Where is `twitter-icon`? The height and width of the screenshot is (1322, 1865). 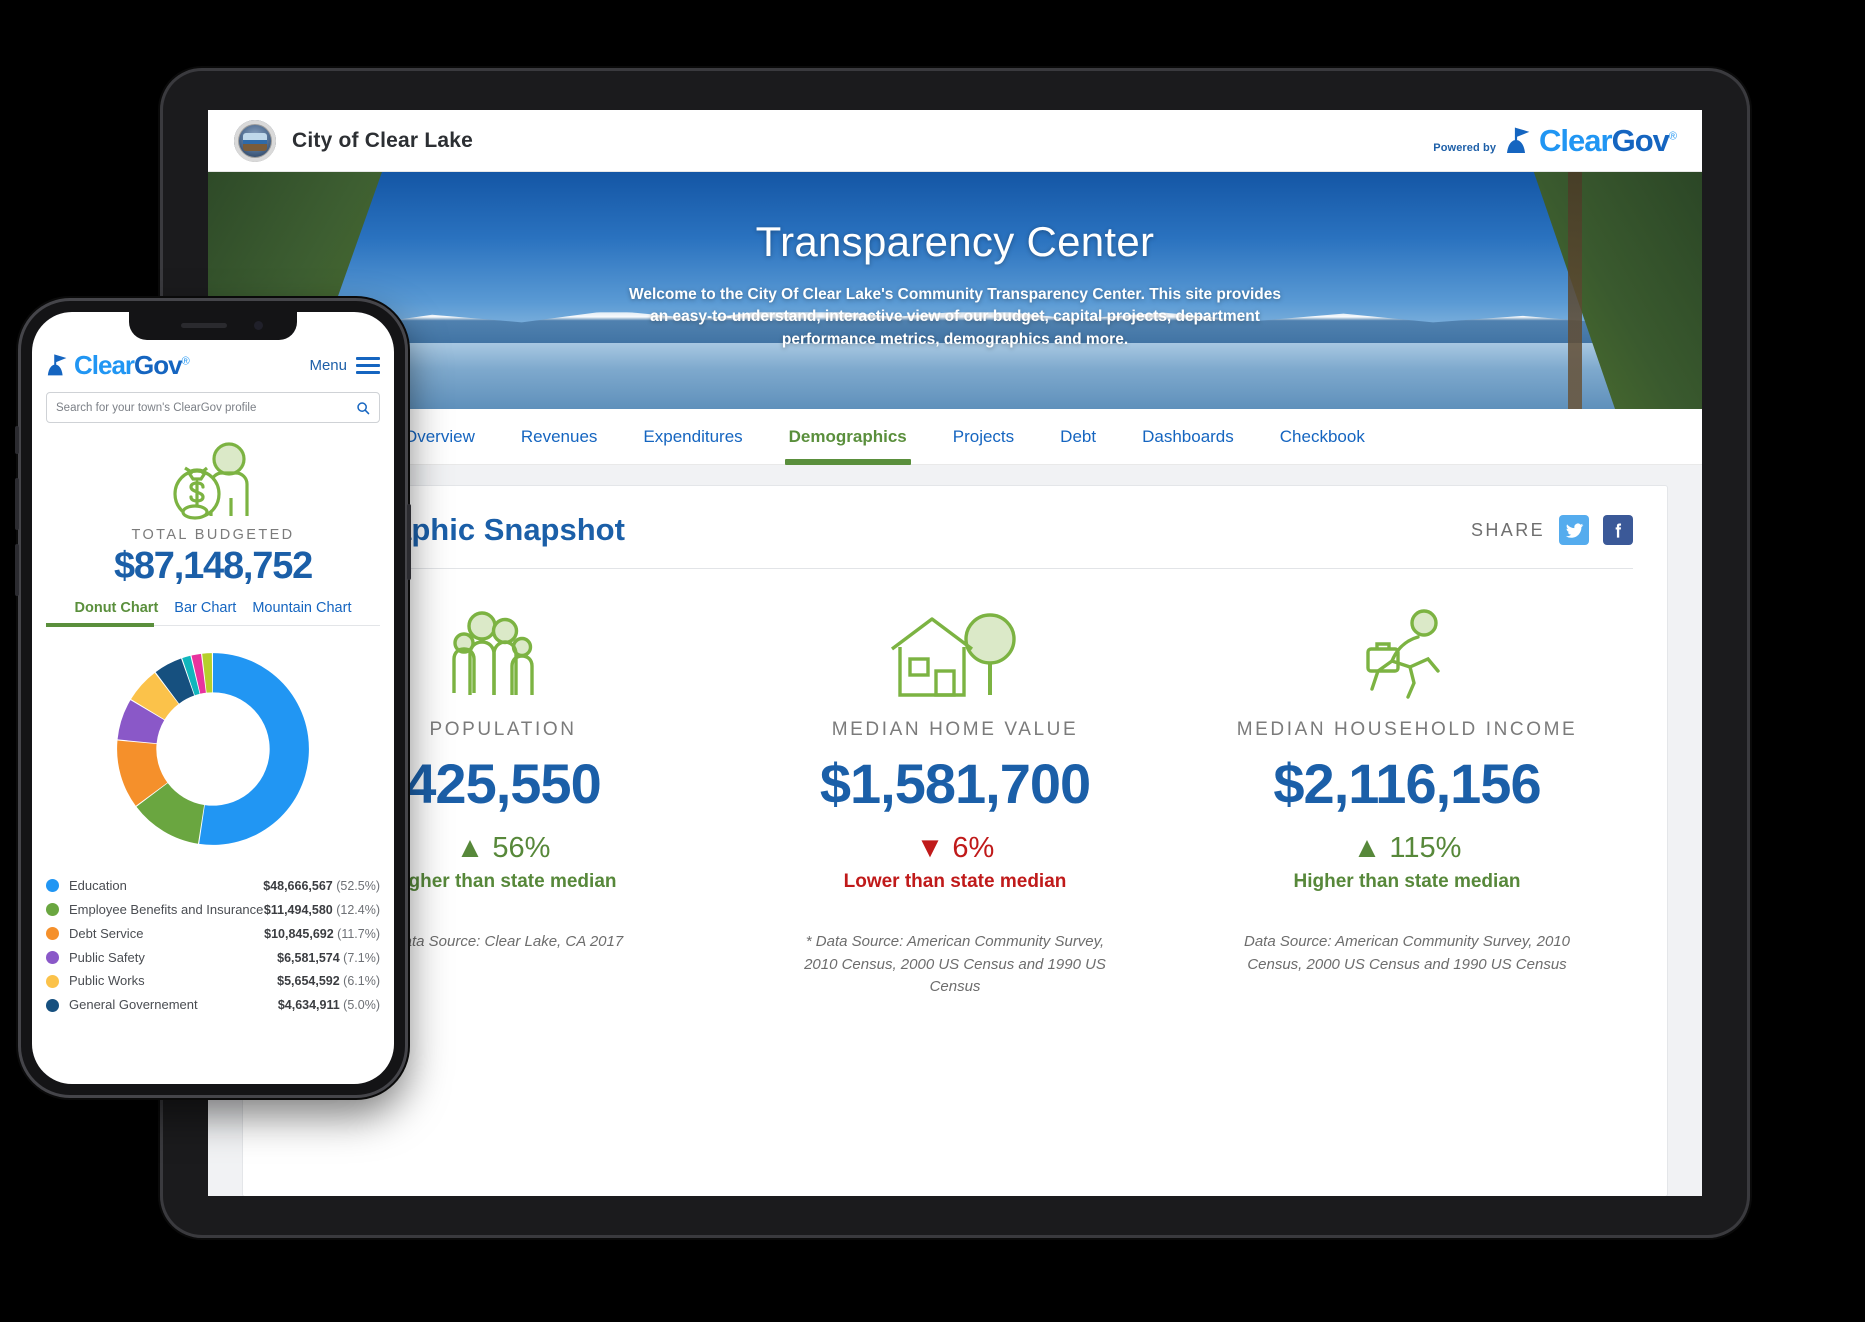 twitter-icon is located at coordinates (1574, 530).